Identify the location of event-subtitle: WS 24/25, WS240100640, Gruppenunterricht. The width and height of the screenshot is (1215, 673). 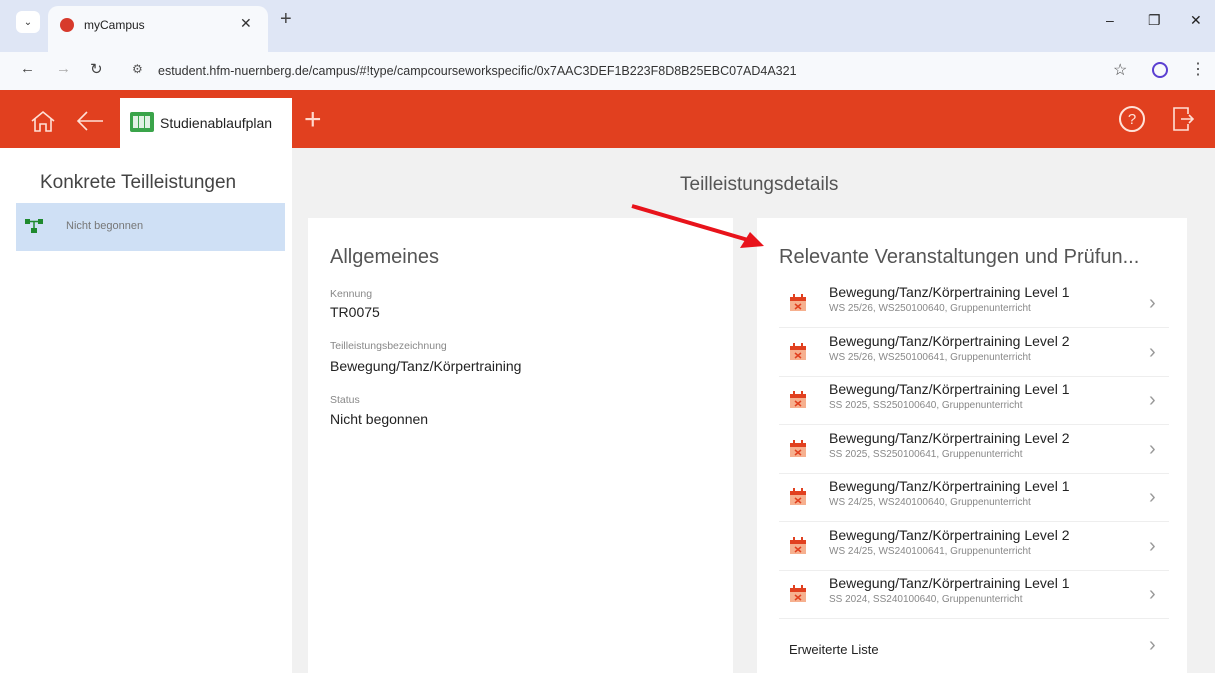
(930, 502).